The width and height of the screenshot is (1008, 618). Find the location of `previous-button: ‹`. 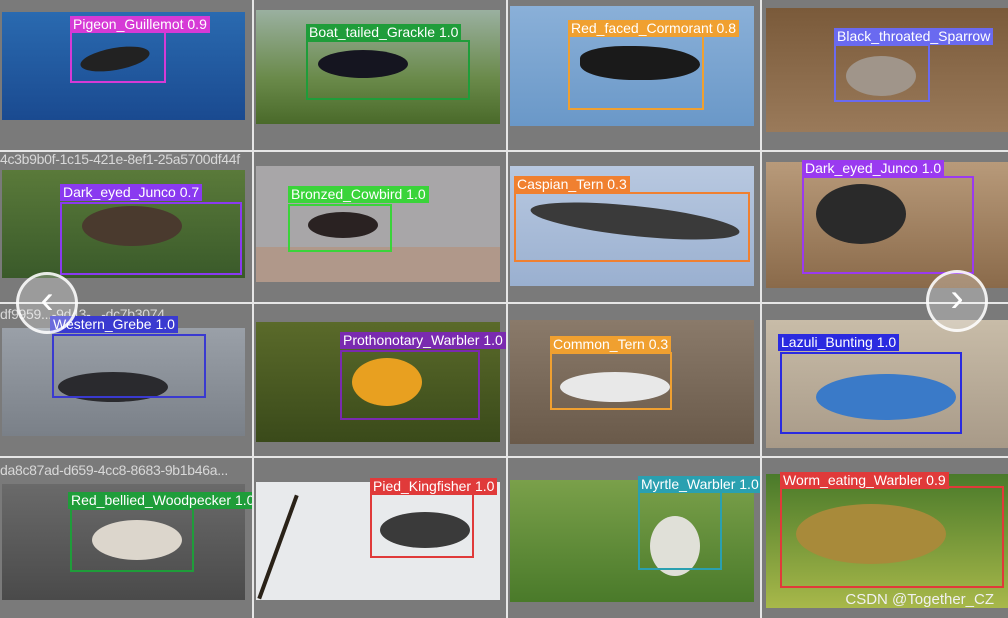

previous-button: ‹ is located at coordinates (47, 303).